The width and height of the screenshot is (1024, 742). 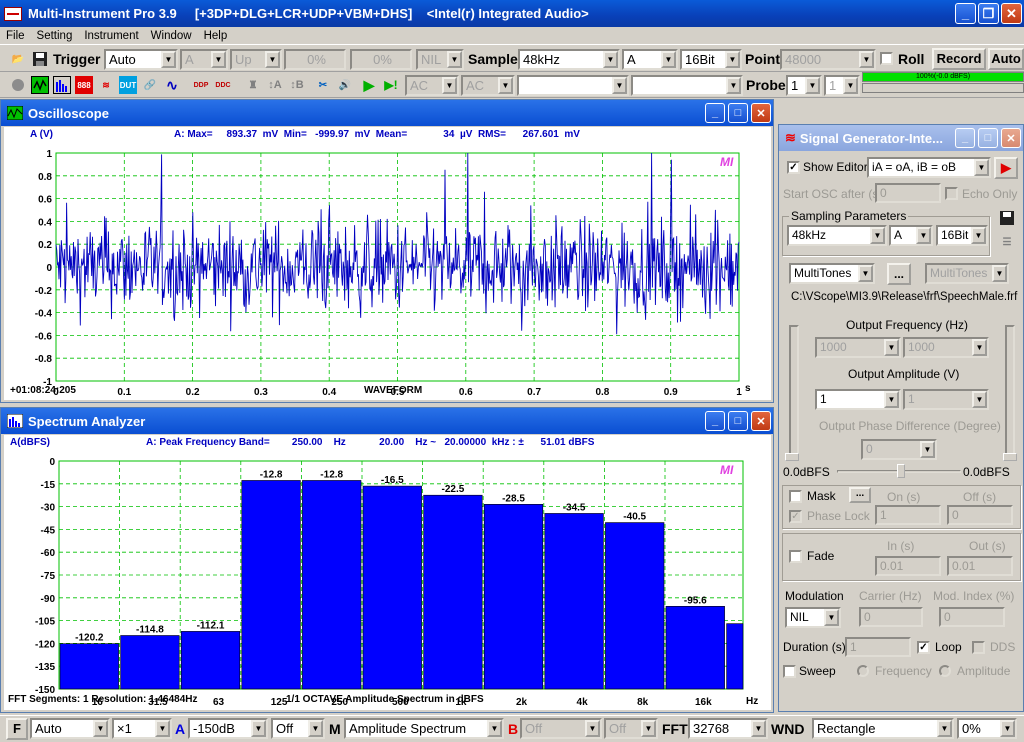 What do you see at coordinates (17, 729) in the screenshot?
I see `freeze-button: F` at bounding box center [17, 729].